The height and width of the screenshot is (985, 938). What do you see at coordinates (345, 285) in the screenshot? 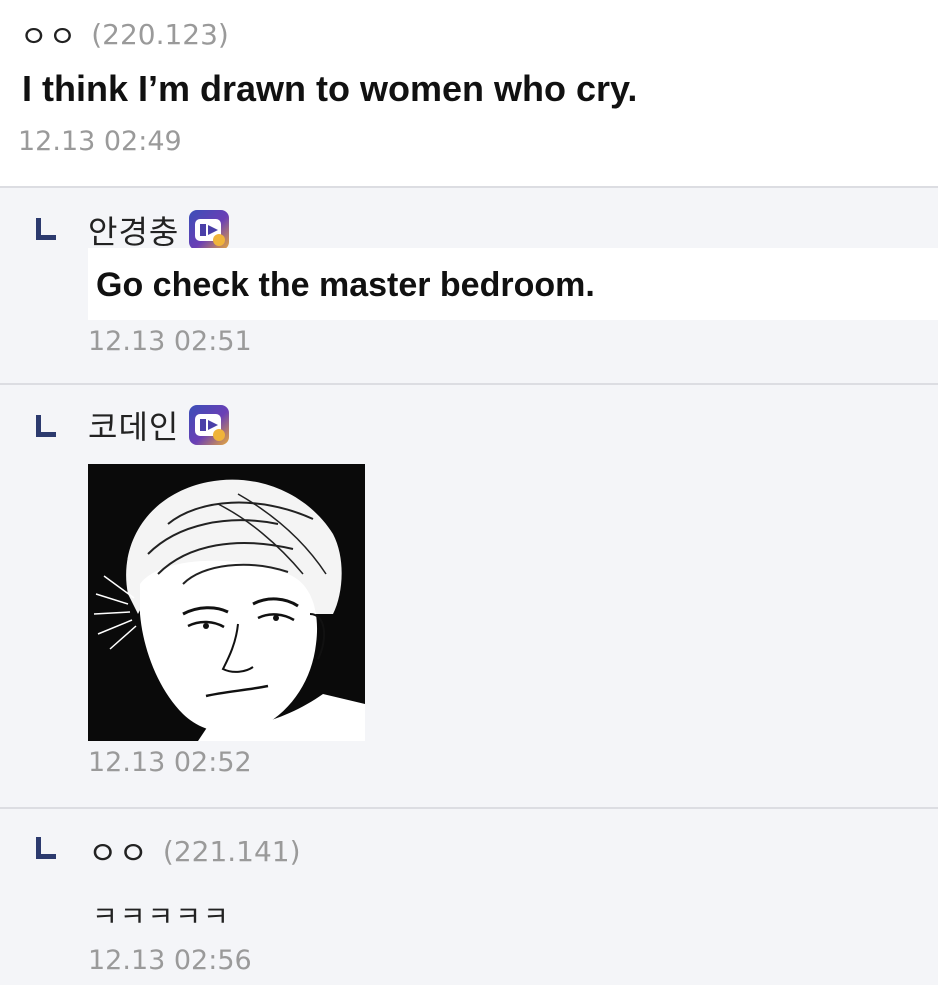
I see `reply-text: Go check the master bedroom.` at bounding box center [345, 285].